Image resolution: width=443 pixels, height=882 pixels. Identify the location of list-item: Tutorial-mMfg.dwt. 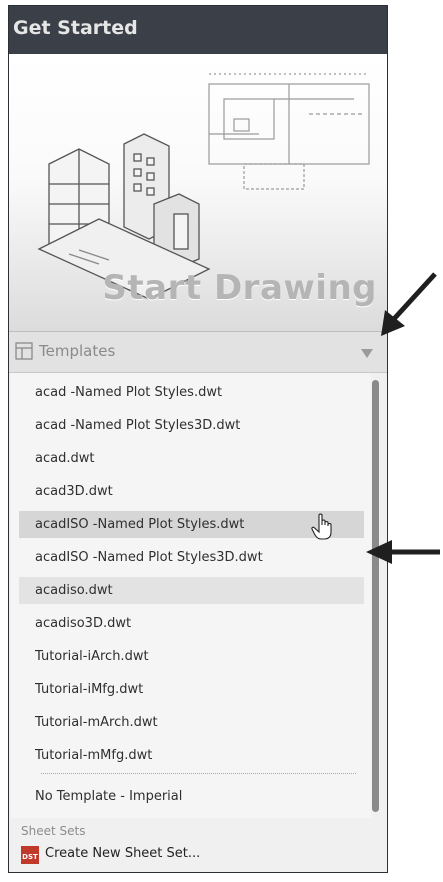
(191, 755).